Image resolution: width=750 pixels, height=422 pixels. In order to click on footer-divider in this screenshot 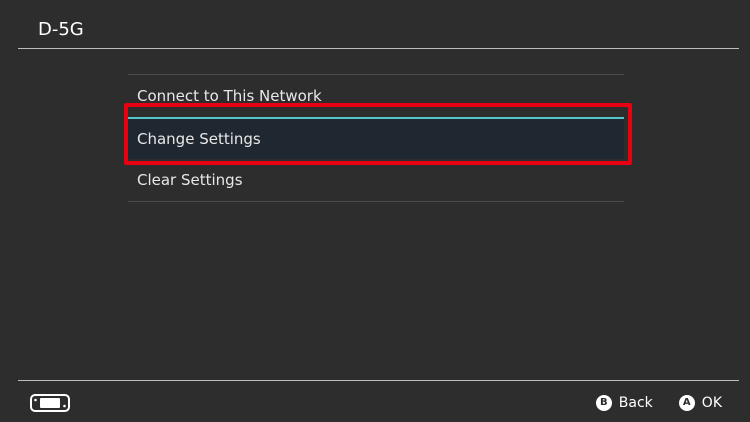, I will do `click(378, 380)`.